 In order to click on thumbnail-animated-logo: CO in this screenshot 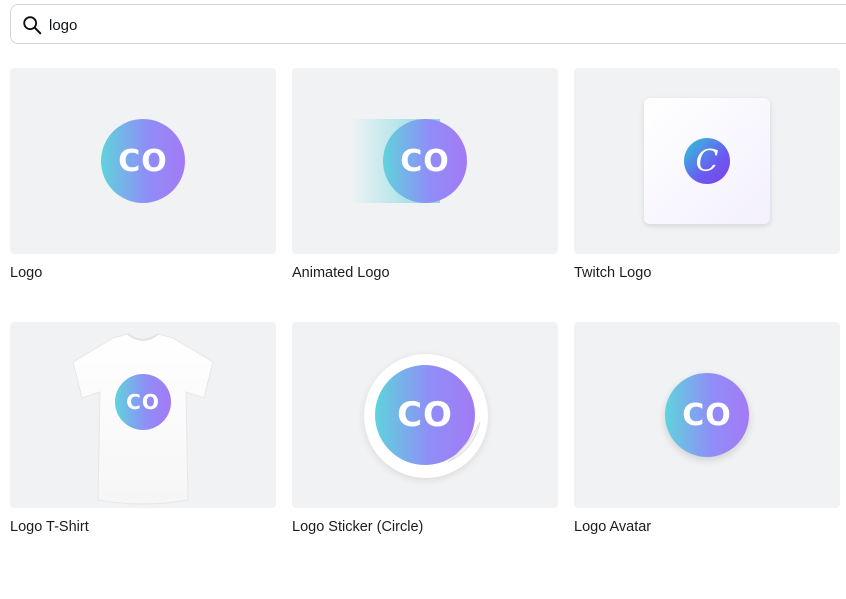, I will do `click(425, 161)`.